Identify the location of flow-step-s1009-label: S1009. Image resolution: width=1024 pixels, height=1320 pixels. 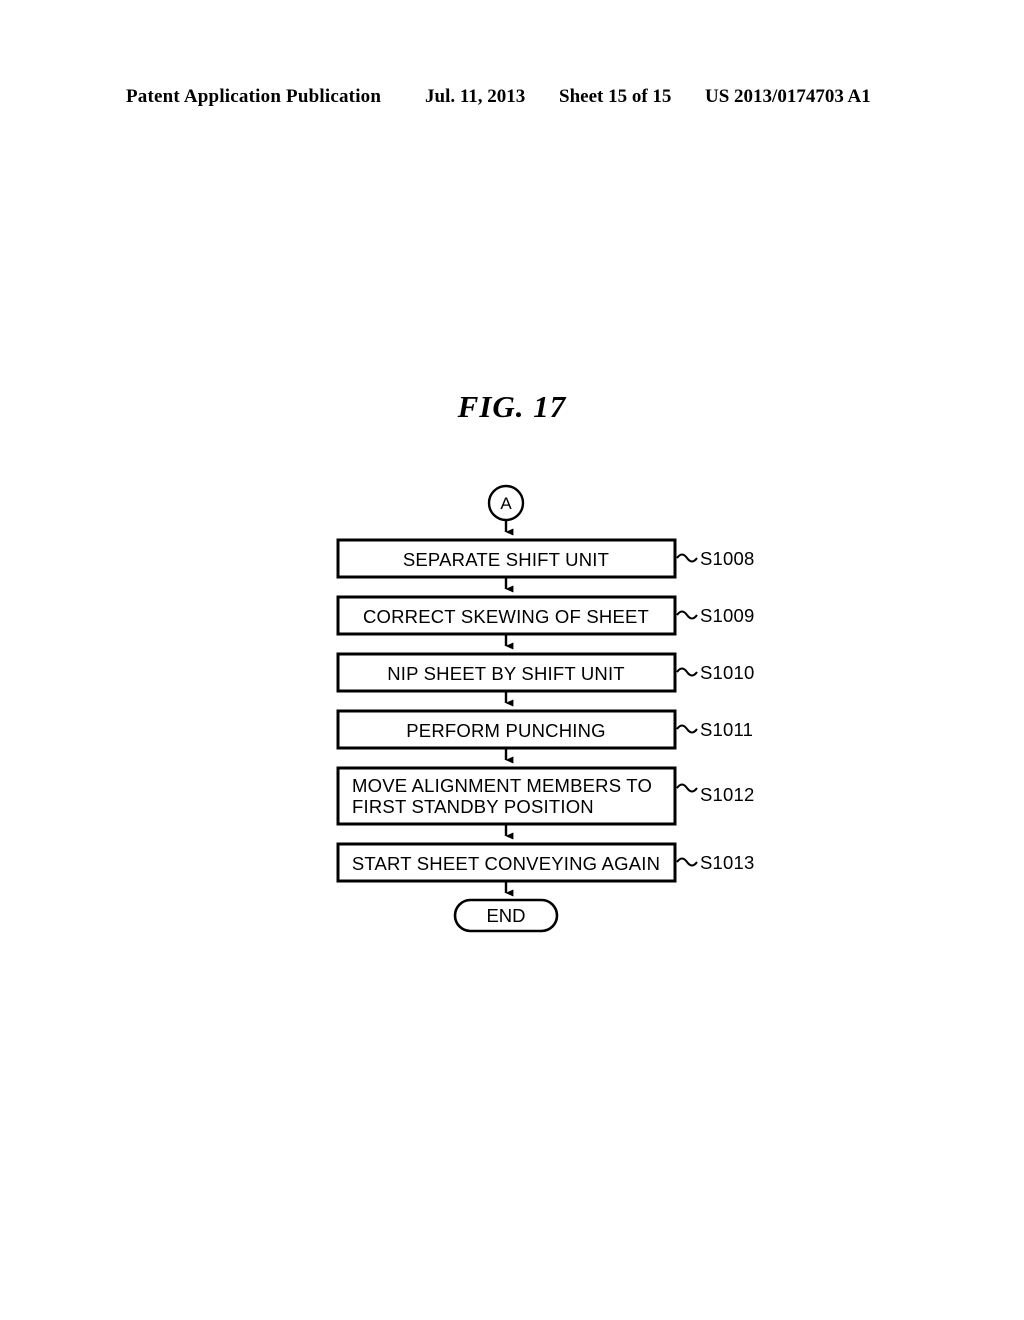
(727, 615).